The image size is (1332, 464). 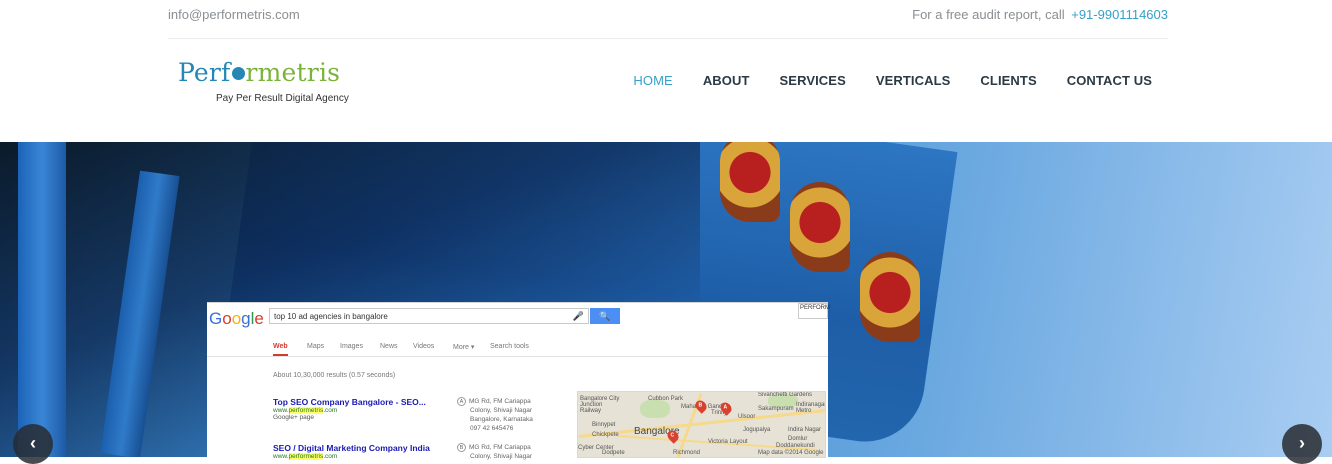 I want to click on screenshot-tab: Videos, so click(x=424, y=346).